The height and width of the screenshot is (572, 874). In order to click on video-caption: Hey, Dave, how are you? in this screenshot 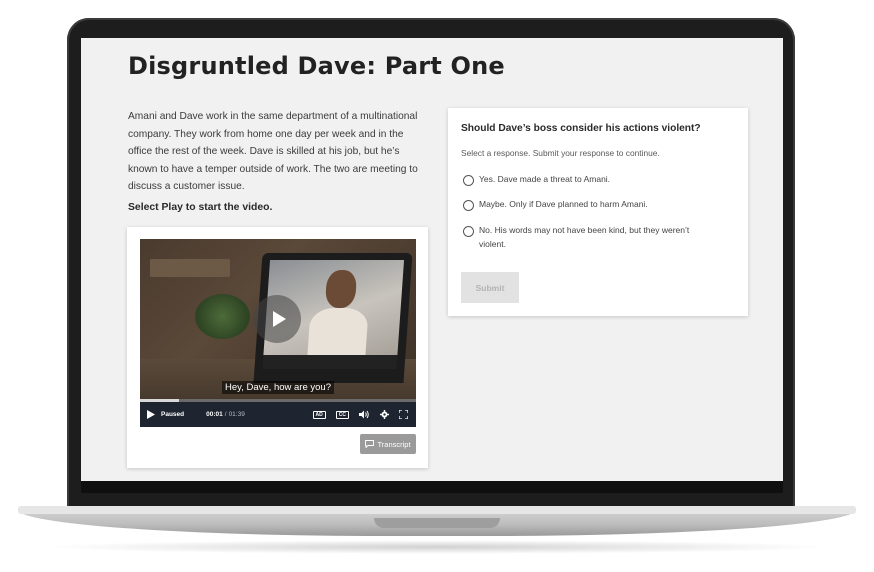, I will do `click(278, 387)`.